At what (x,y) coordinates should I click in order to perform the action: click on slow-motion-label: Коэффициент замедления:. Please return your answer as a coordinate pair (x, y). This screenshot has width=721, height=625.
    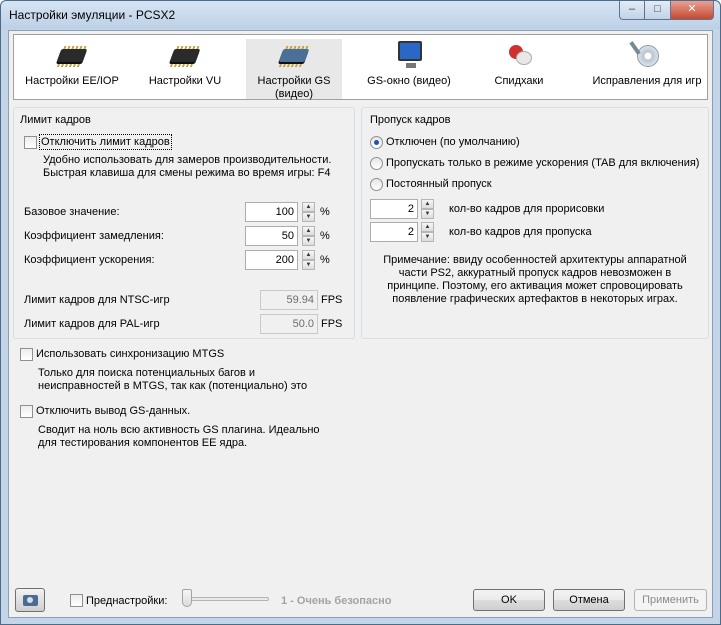
    Looking at the image, I should click on (94, 236).